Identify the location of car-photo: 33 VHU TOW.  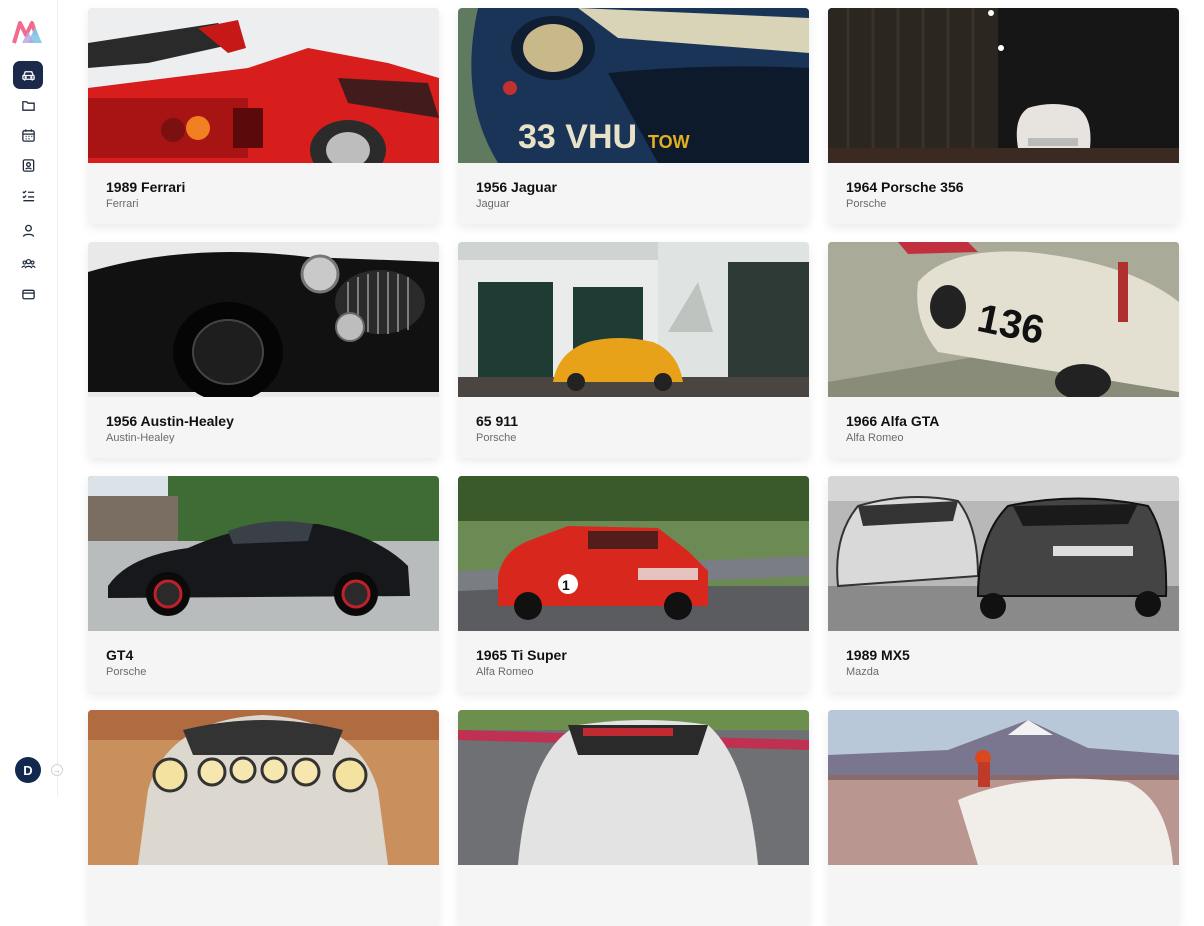
(633, 85).